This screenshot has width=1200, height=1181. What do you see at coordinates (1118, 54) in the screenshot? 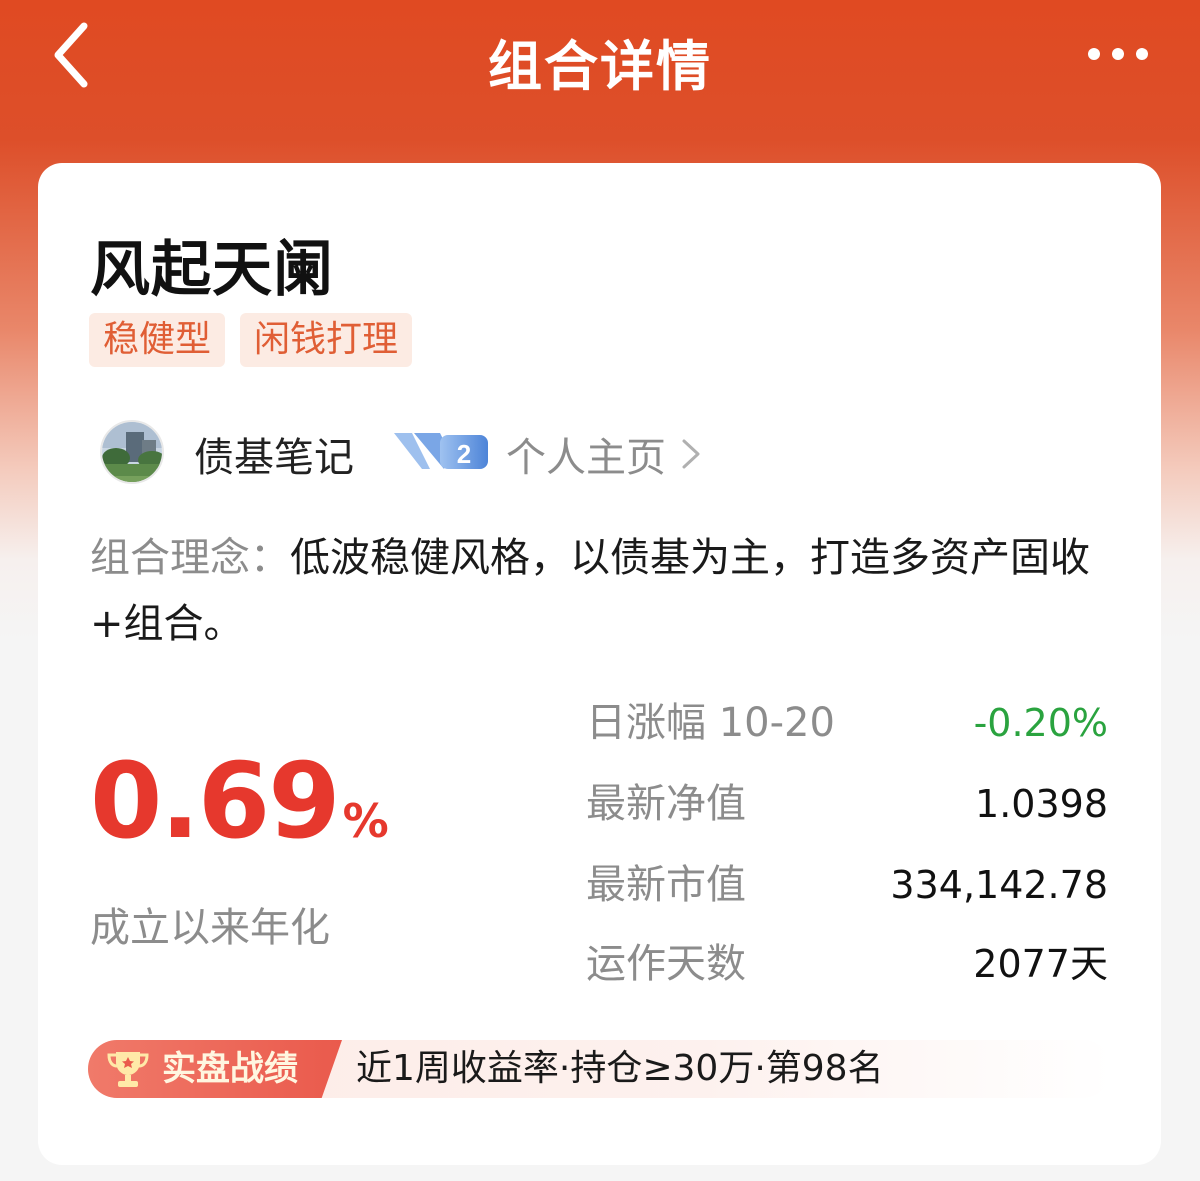
I see `more-dots-icon` at bounding box center [1118, 54].